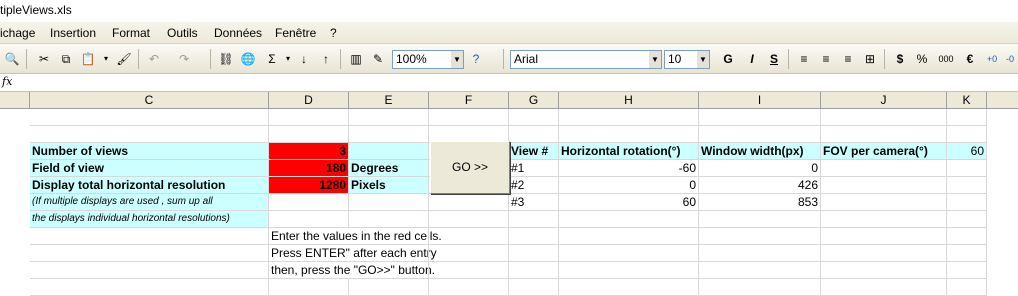 The width and height of the screenshot is (1018, 296). I want to click on fov-per-camera-value: 60, so click(967, 151).